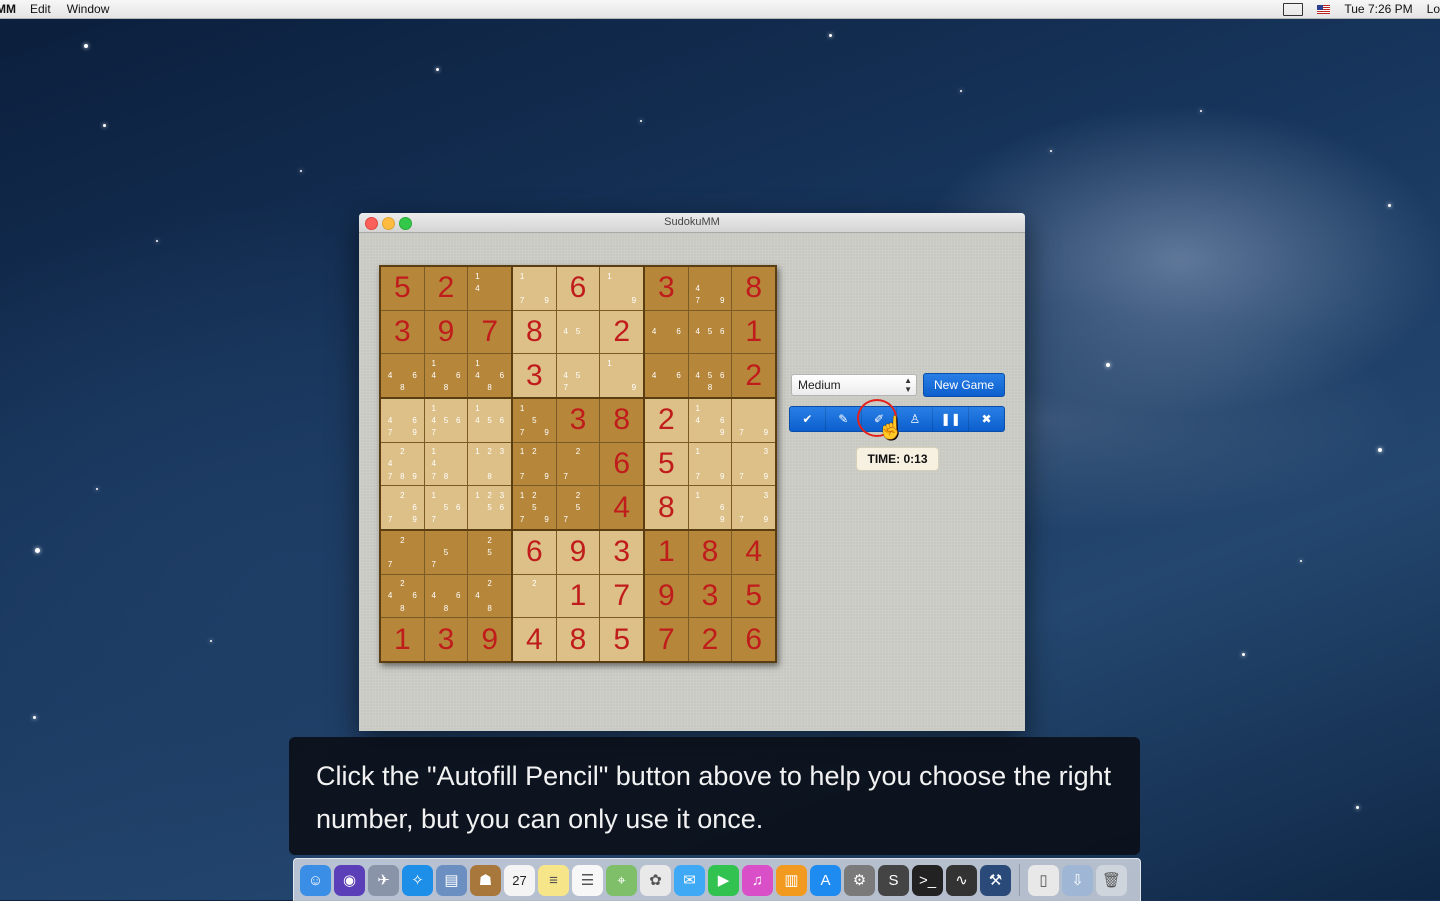 The image size is (1440, 901). What do you see at coordinates (402, 420) in the screenshot?
I see `sudoku-cell: 4 6 7 9` at bounding box center [402, 420].